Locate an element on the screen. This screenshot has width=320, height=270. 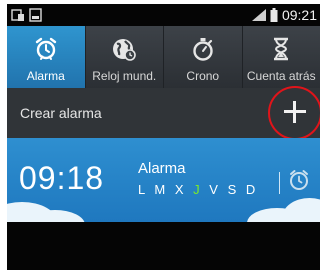
alarm-name: Alarma is located at coordinates (162, 168).